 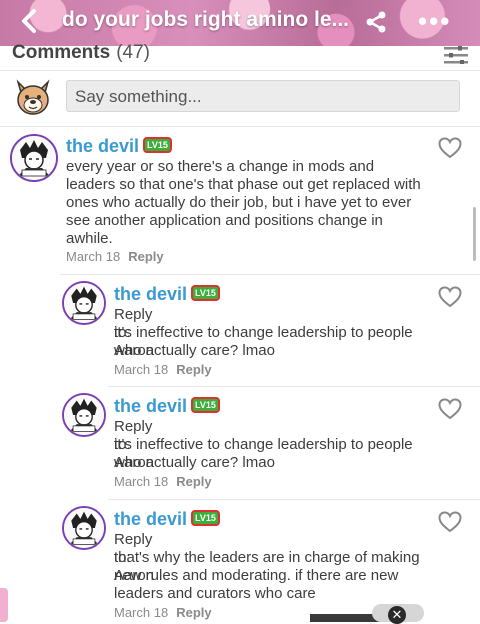 I want to click on filter-button, so click(x=456, y=57).